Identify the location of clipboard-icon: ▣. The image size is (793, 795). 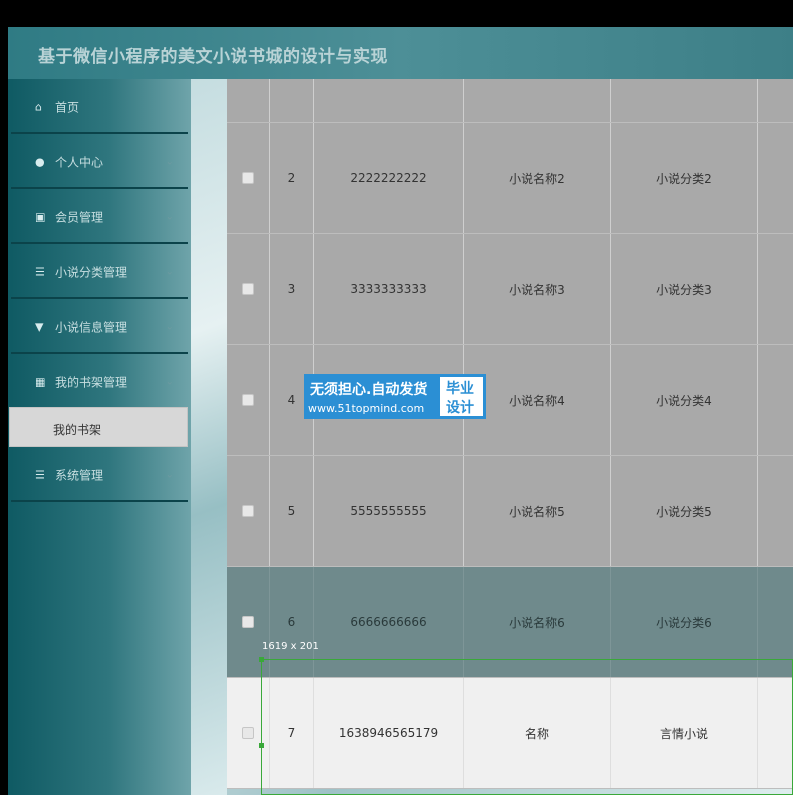
(40, 216).